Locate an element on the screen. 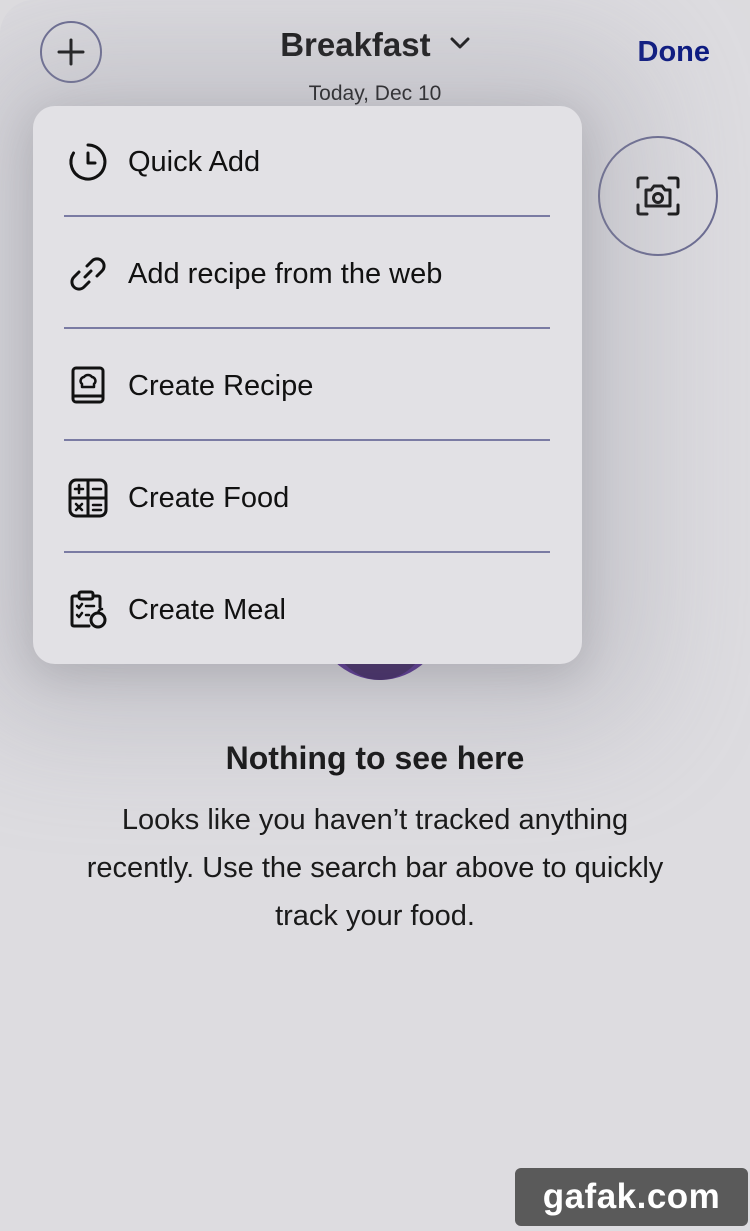  menu-item-create-meal: Create Meal is located at coordinates (307, 610).